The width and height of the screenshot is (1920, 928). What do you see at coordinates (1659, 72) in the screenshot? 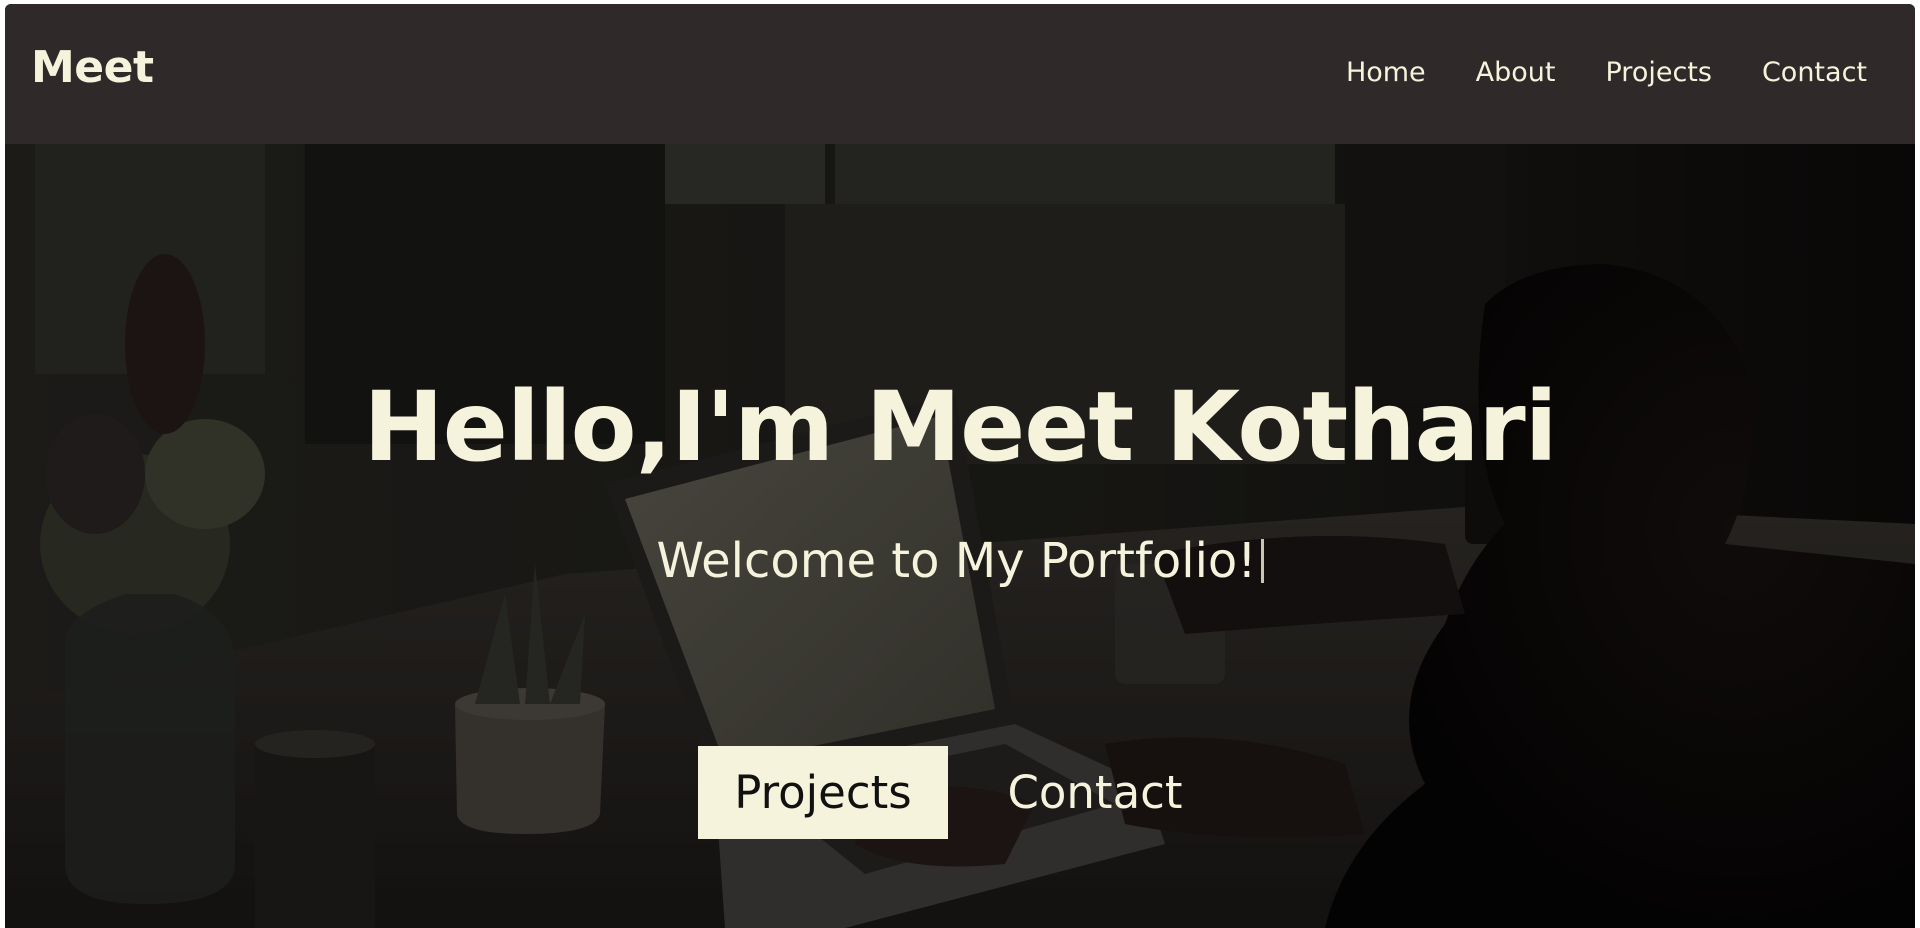
I see `nav-link-projects: Projects` at bounding box center [1659, 72].